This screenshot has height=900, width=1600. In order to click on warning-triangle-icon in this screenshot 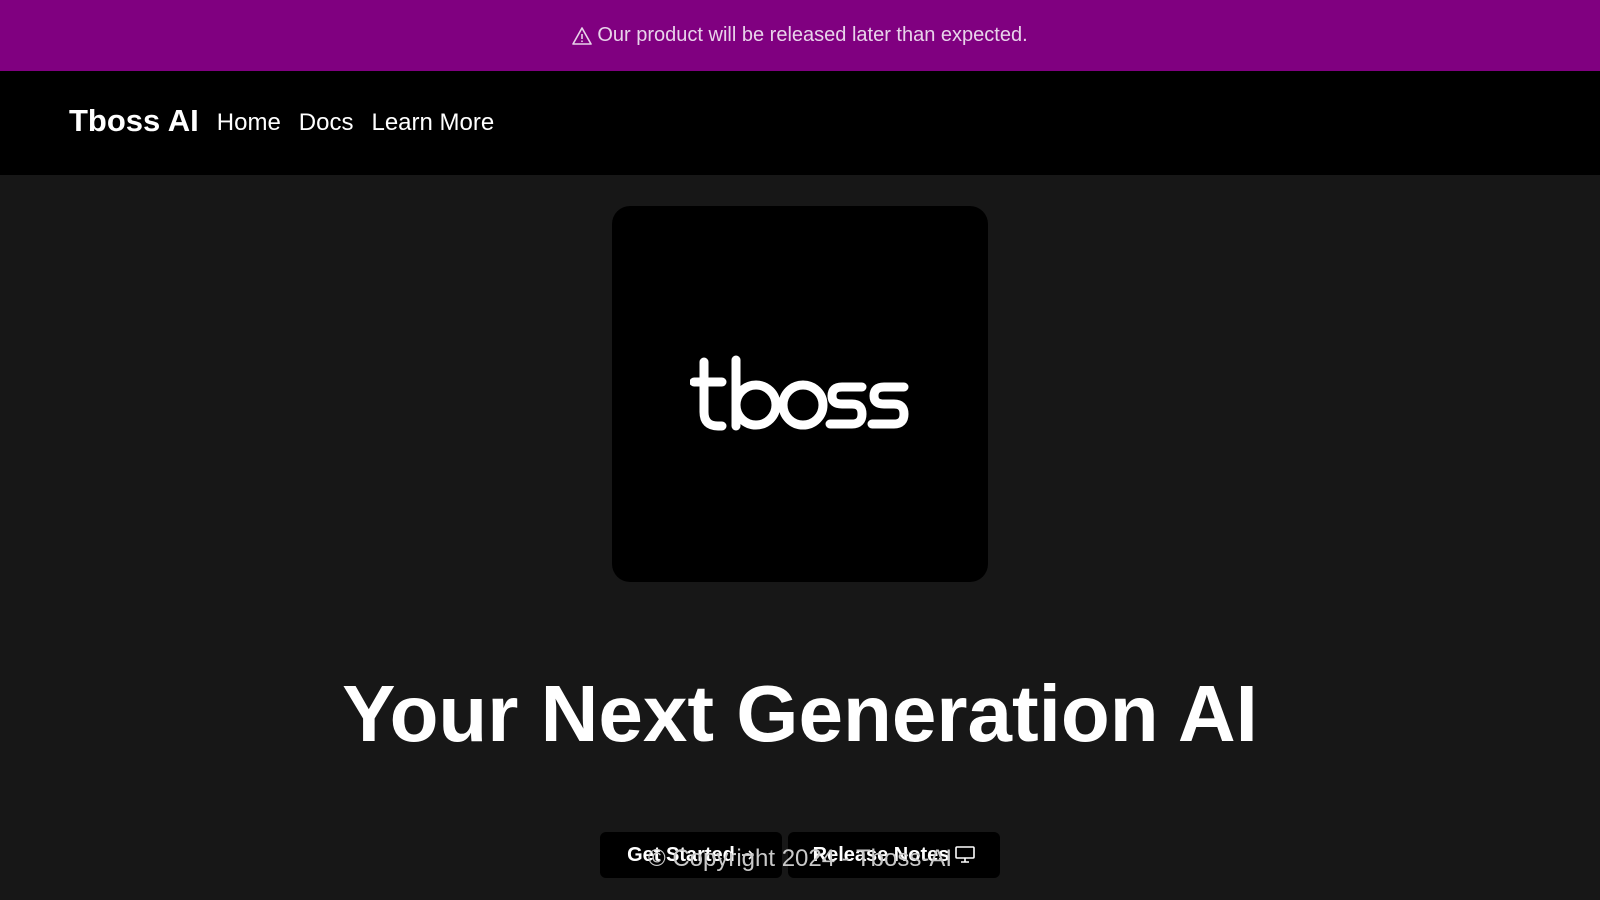, I will do `click(582, 36)`.